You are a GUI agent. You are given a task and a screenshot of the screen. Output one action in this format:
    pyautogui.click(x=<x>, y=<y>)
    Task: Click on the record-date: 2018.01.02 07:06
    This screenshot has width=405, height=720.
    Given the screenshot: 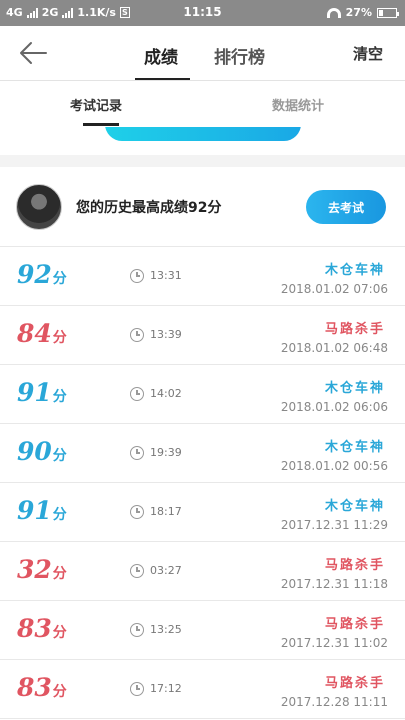 What is the action you would take?
    pyautogui.click(x=334, y=289)
    